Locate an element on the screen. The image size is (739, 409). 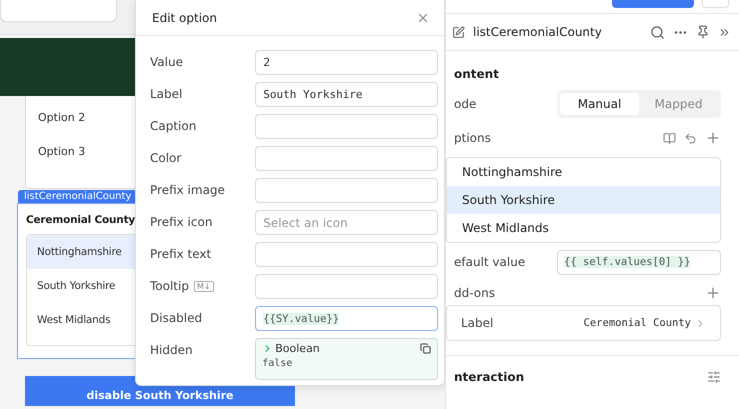
copy-icon is located at coordinates (425, 348).